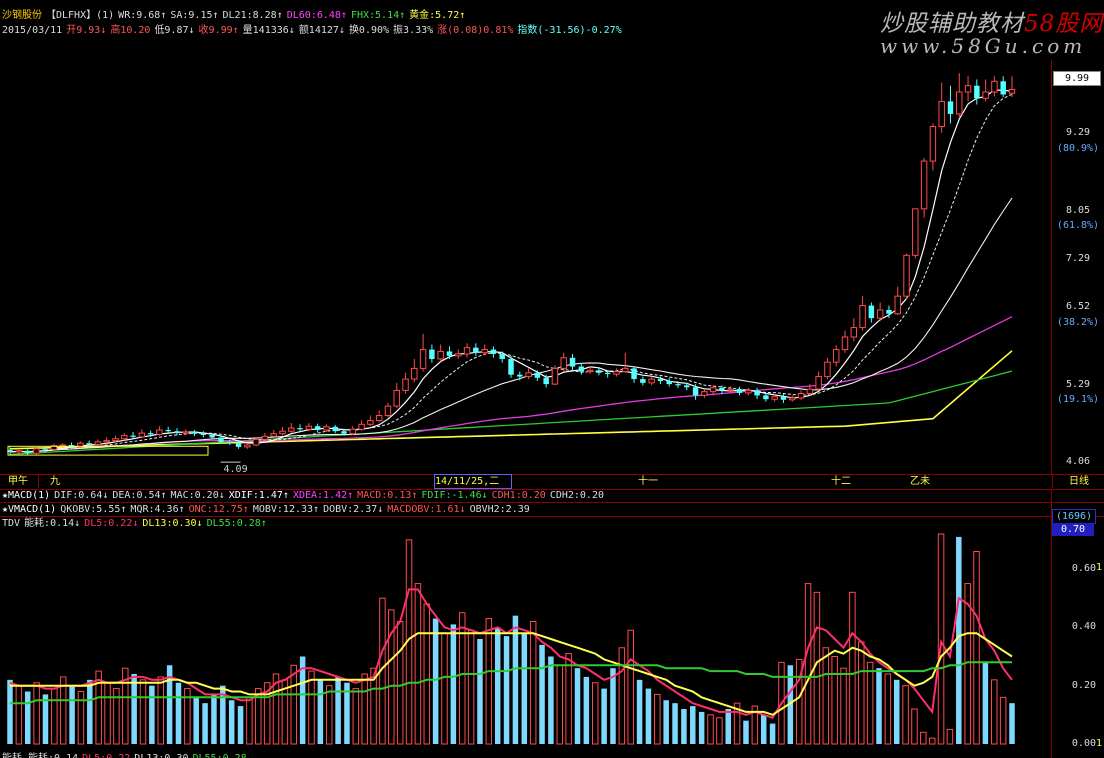 This screenshot has width=1104, height=758. I want to click on vmacd-field-7: OBVH2:2.39, so click(499, 509).